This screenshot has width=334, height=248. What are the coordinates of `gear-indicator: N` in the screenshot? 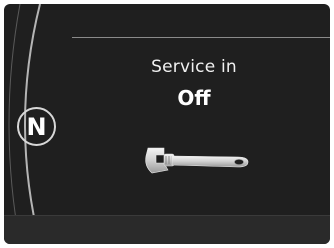 It's located at (36, 126).